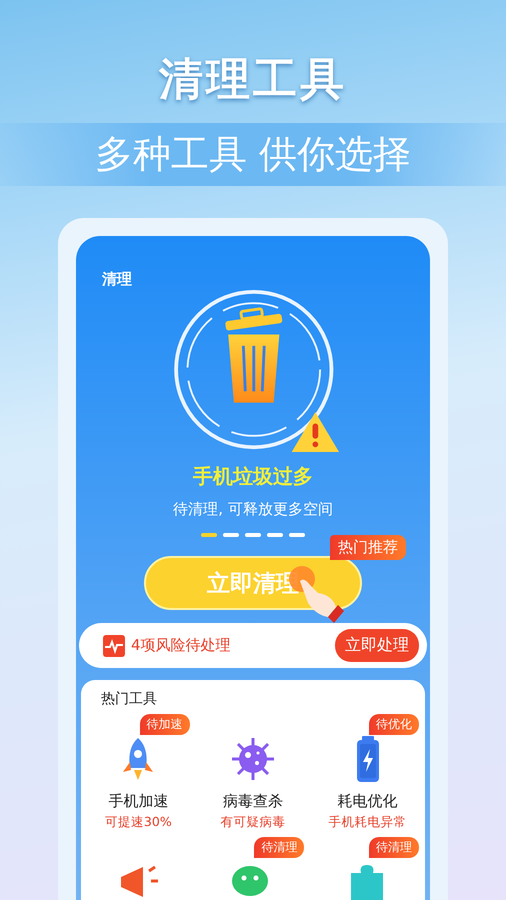 The width and height of the screenshot is (506, 900). Describe the element at coordinates (181, 645) in the screenshot. I see `risk-text: 4项风险待处理` at that location.